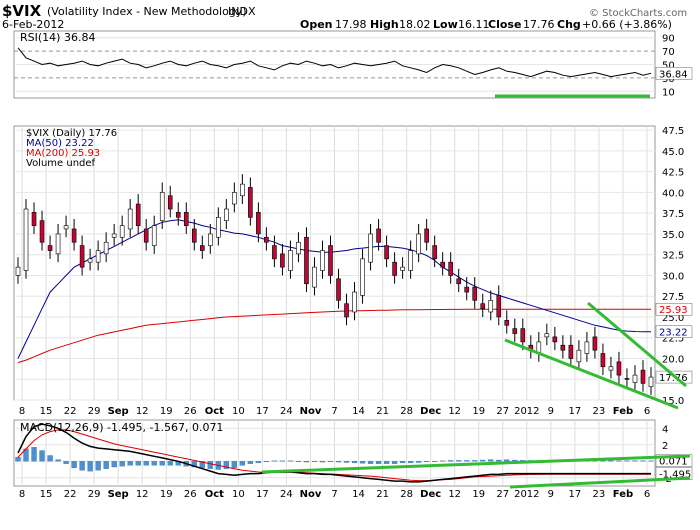  I want to click on open-value: 17.98, so click(351, 24).